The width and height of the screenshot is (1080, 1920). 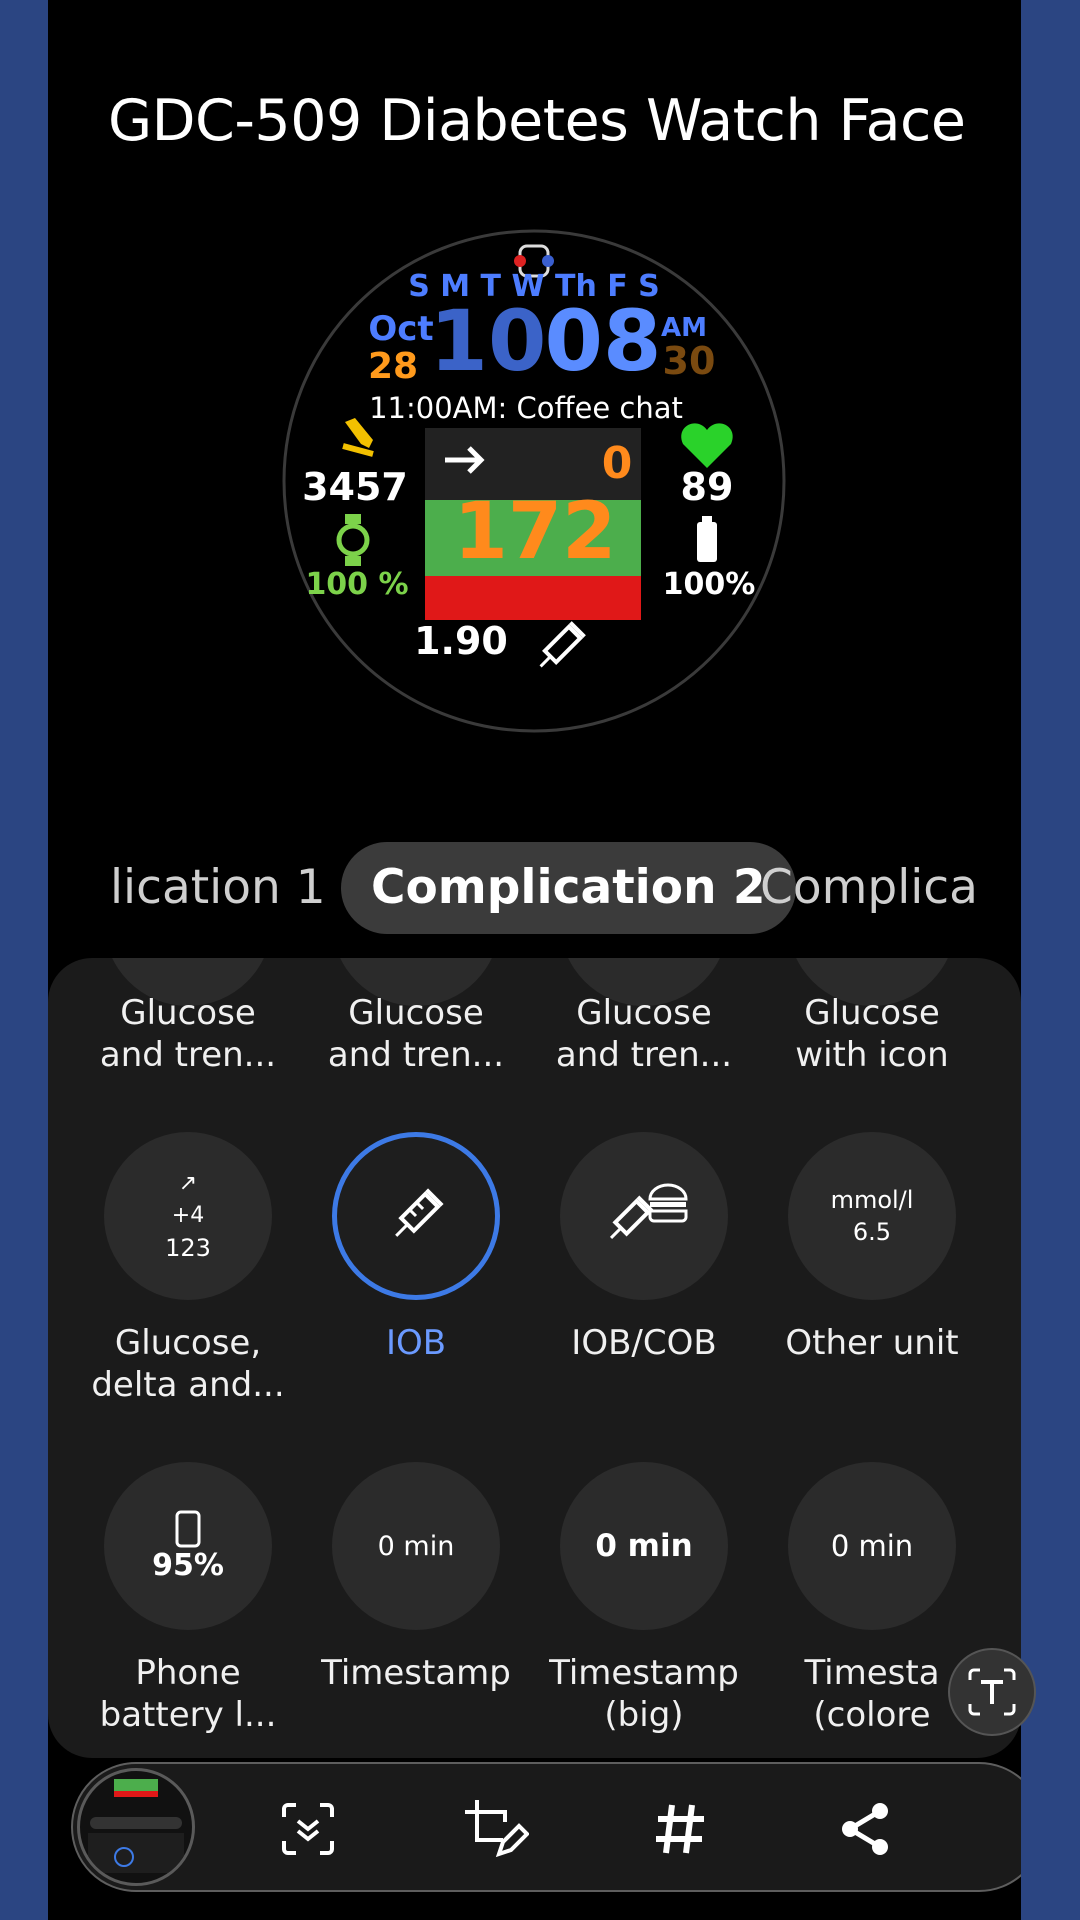 I want to click on watch-seconds: 30, so click(x=689, y=361).